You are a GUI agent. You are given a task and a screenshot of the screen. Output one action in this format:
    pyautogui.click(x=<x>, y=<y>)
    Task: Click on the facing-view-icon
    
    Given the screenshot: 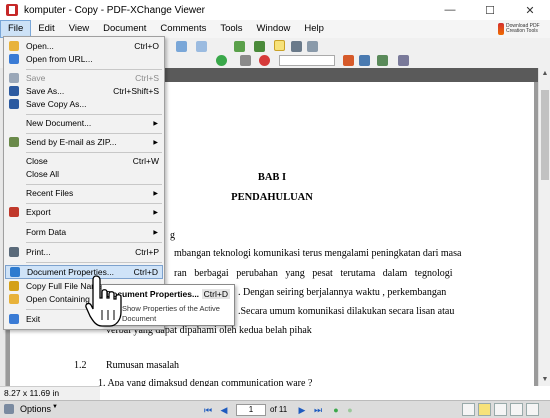 What is the action you would take?
    pyautogui.click(x=500, y=409)
    